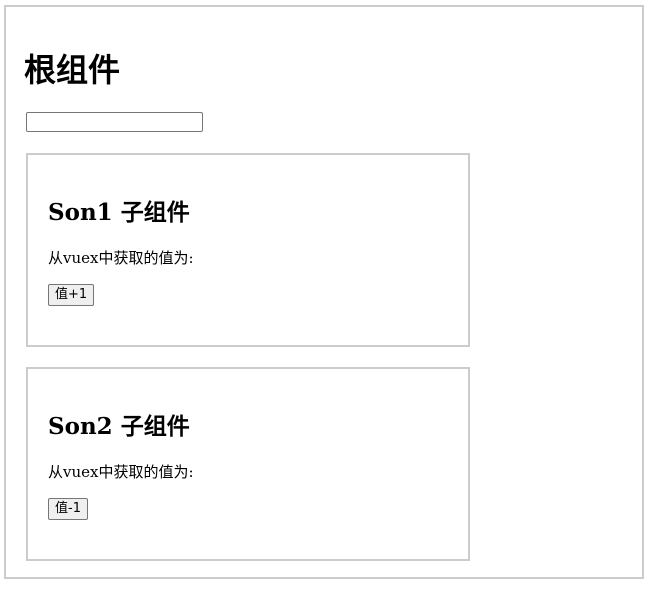 This screenshot has height=589, width=654. Describe the element at coordinates (114, 122) in the screenshot. I see `root-value-input` at that location.